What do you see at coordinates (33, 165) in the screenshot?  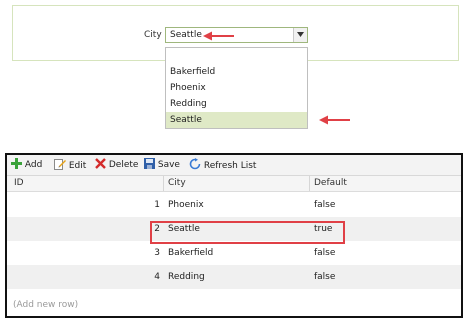 I see `add-button-label: Add` at bounding box center [33, 165].